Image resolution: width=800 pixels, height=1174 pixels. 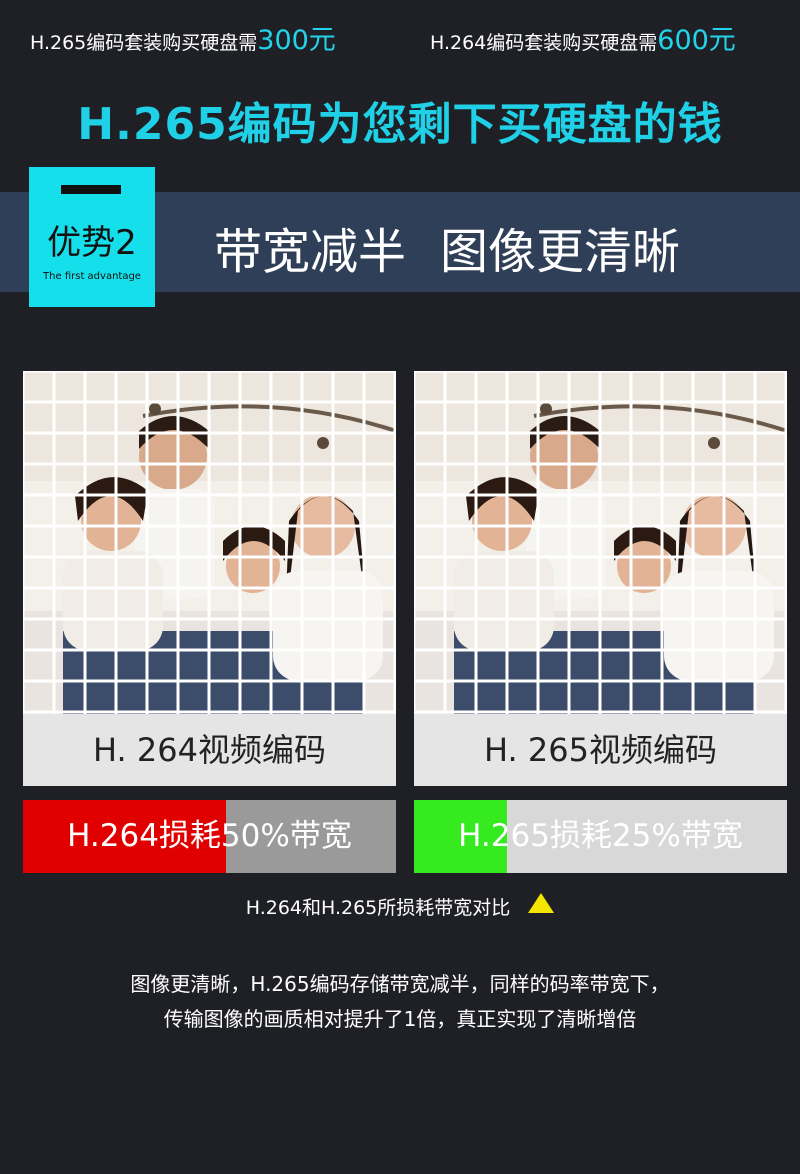 I want to click on price-note-h265: H.265编码套装购买硬盘需300元, so click(x=183, y=37).